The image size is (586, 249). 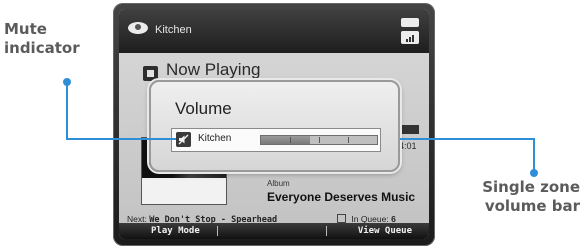 I want to click on volume-zone-name: Kitchen, so click(x=215, y=138).